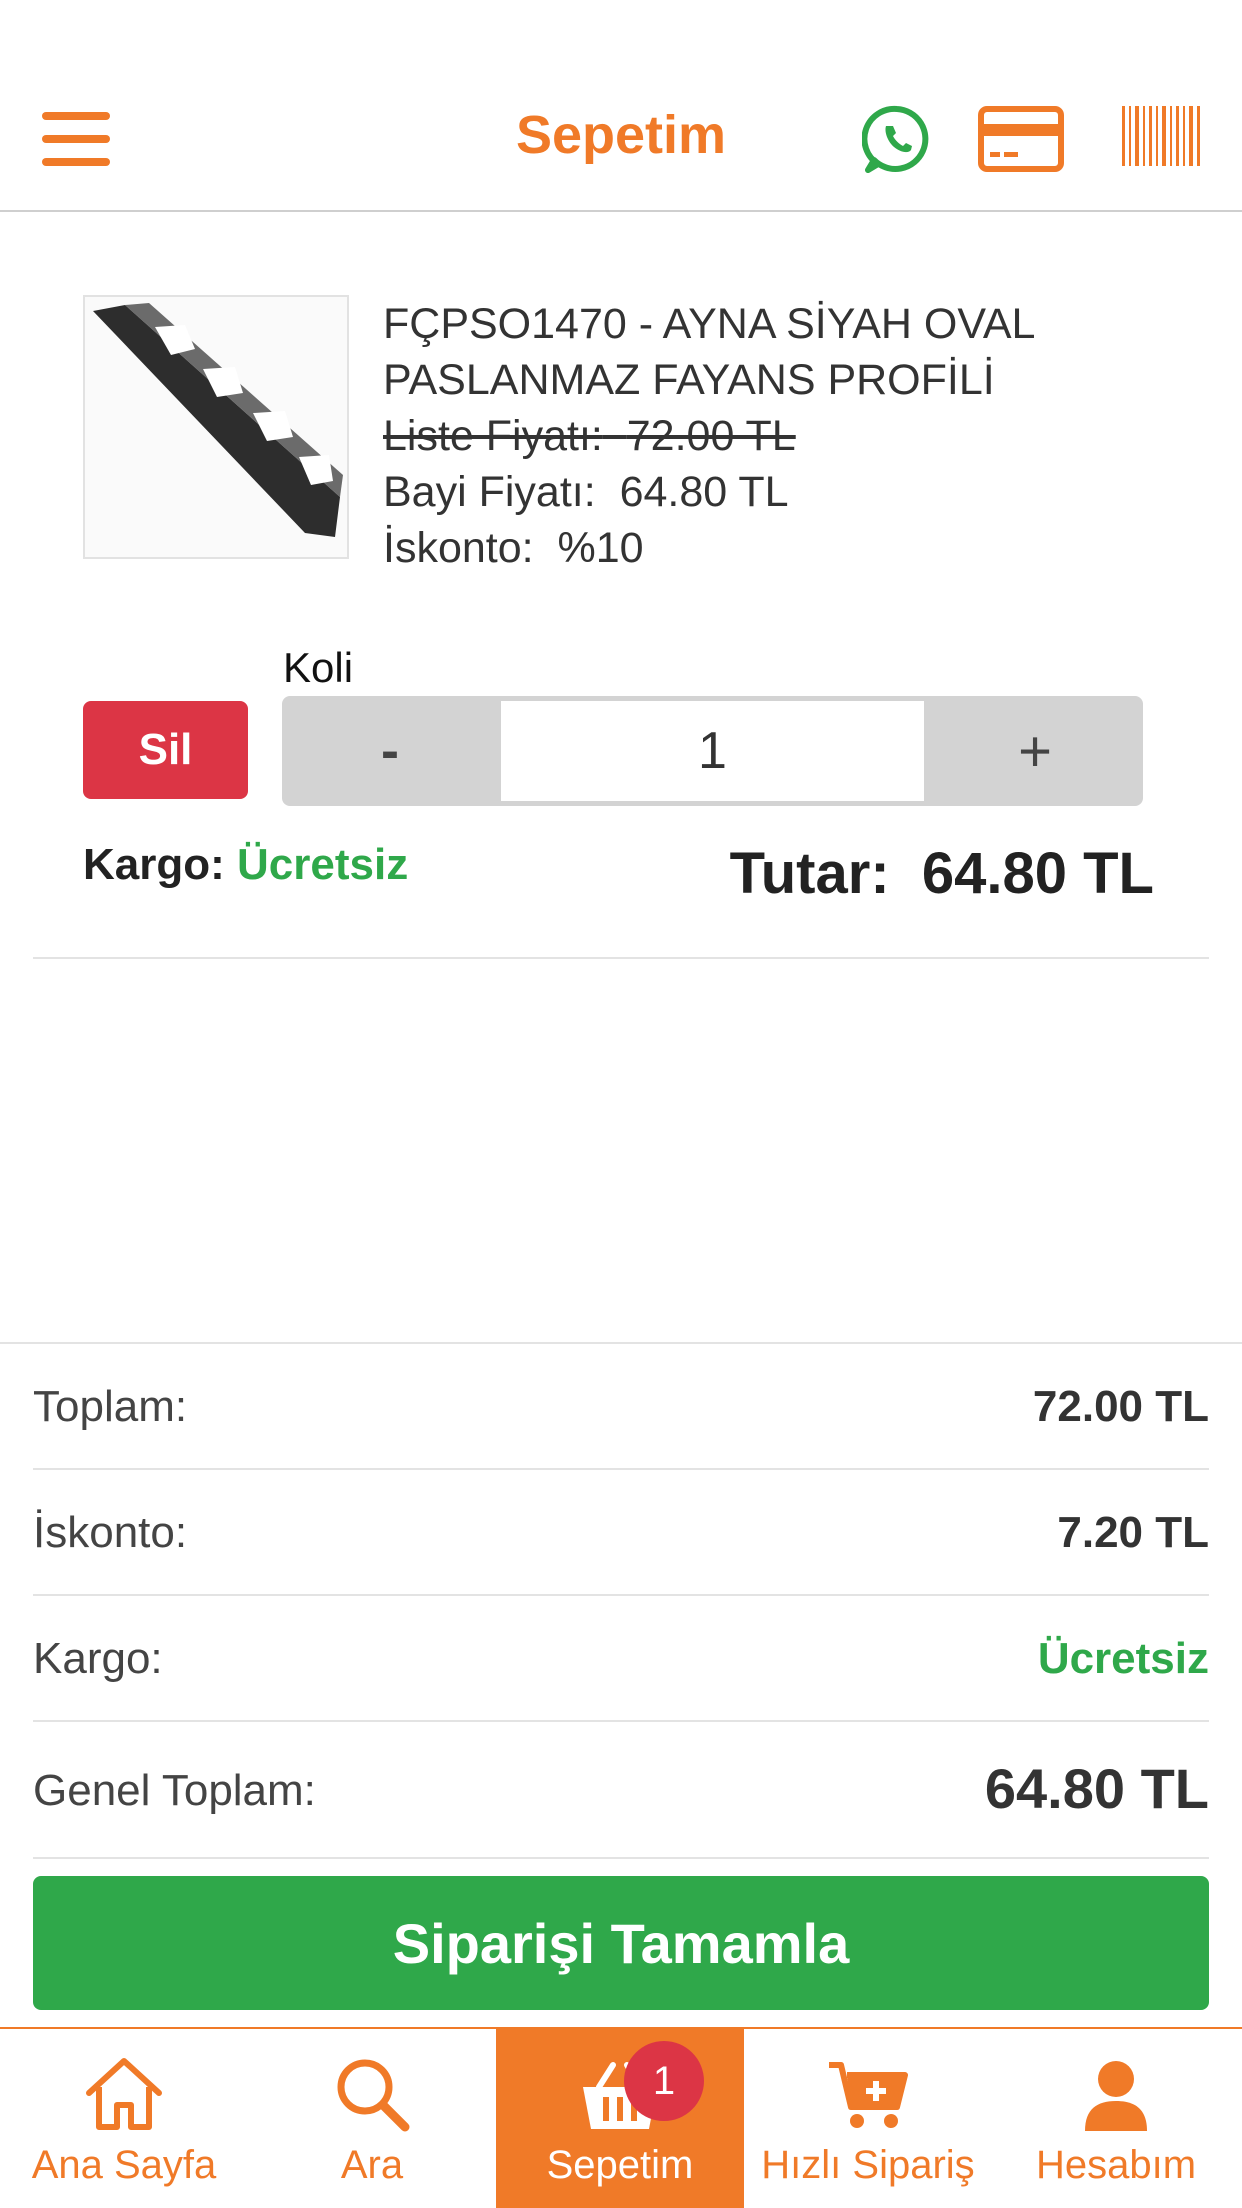 This screenshot has width=1242, height=2208. I want to click on nav-home-label: Ana Sayfa, so click(124, 2165).